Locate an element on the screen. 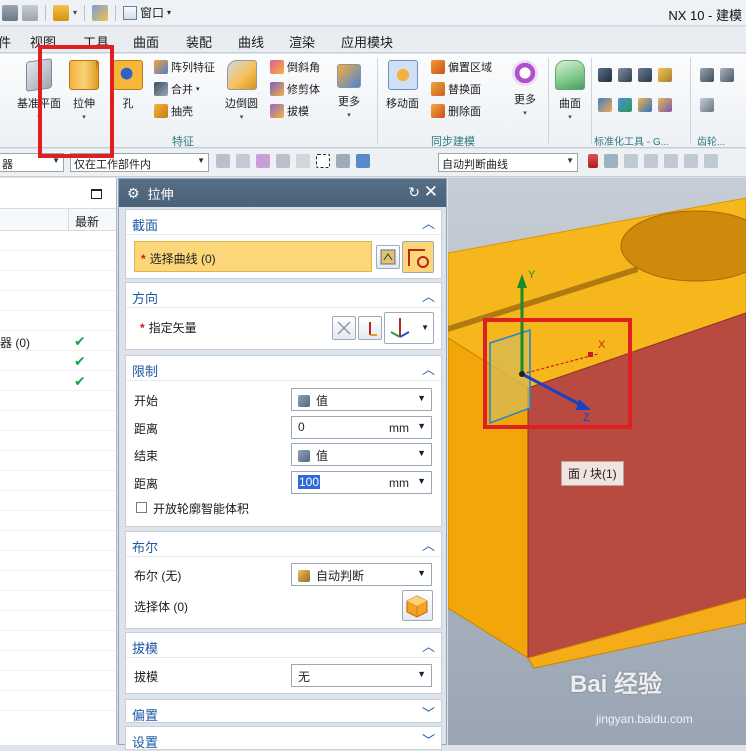 The height and width of the screenshot is (751, 746). direction-header: 方向 ︿ is located at coordinates (283, 295).